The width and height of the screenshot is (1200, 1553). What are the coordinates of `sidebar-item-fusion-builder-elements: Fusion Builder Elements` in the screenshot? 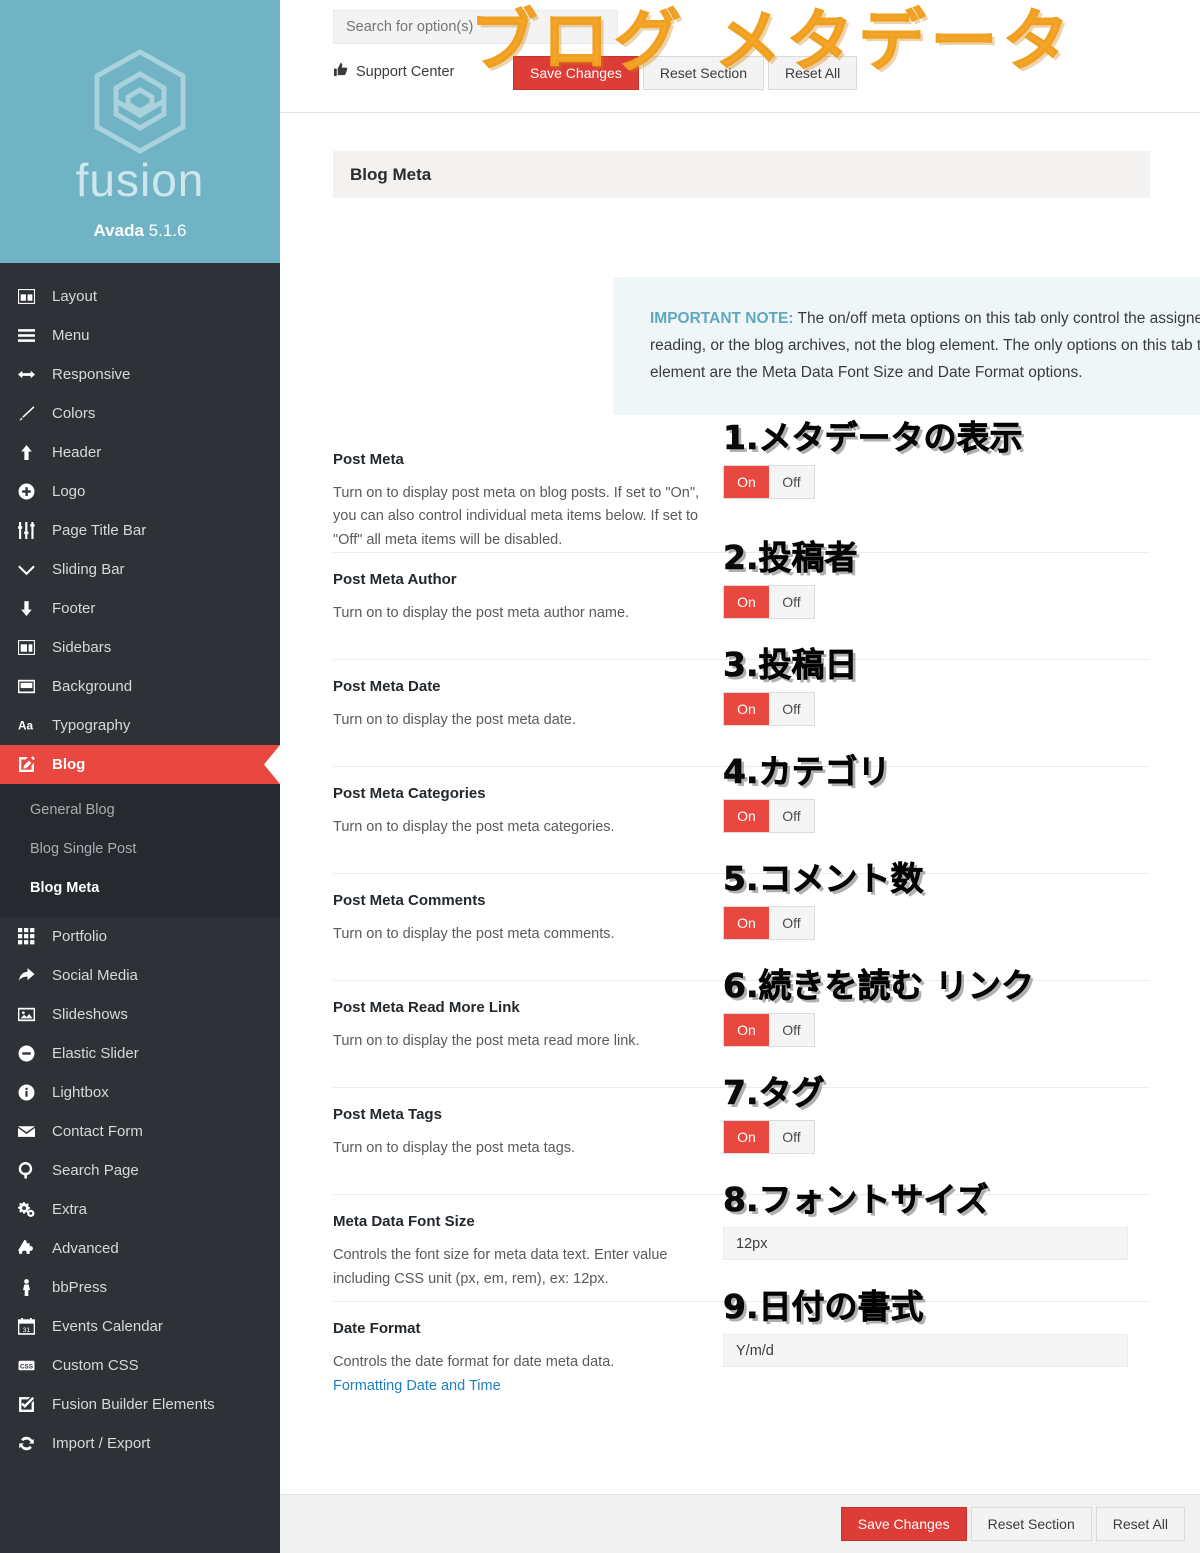 It's located at (140, 1404).